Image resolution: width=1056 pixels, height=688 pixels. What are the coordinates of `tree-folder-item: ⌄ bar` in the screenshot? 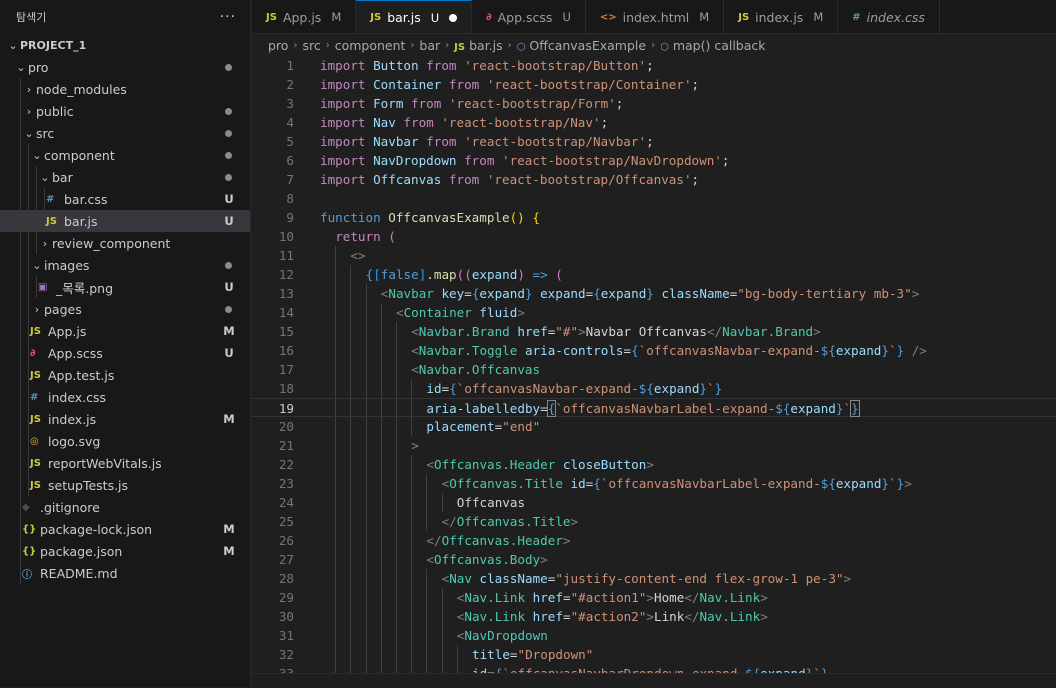 It's located at (125, 177).